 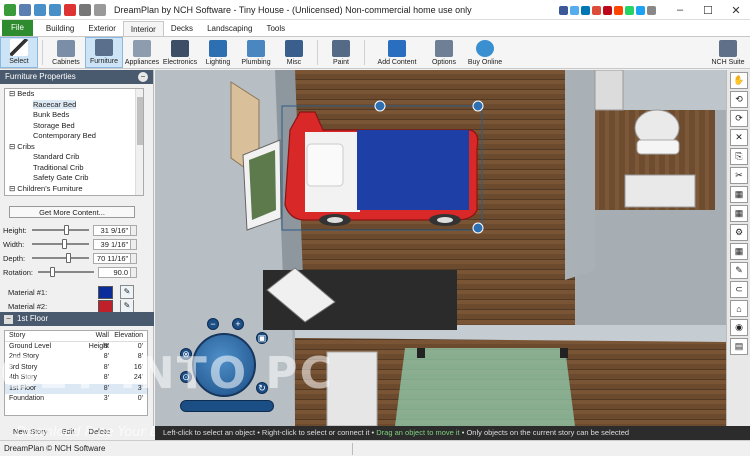 I want to click on depth-input: 70 11/16", so click(x=112, y=258).